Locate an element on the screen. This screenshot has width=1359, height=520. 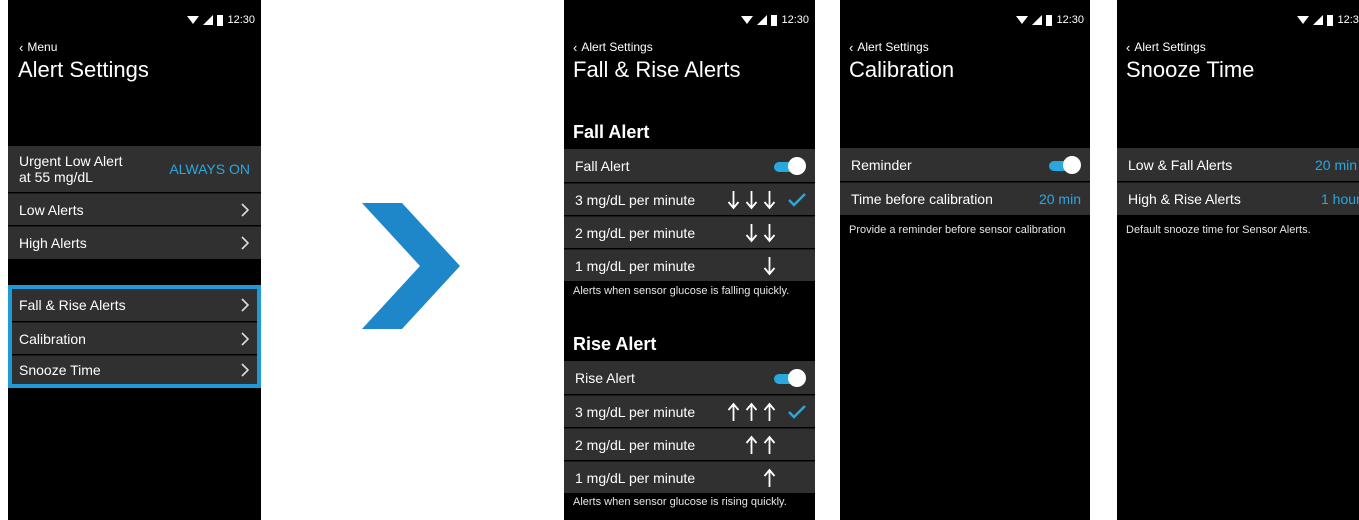
double-down-arrow-icon is located at coordinates (760, 233).